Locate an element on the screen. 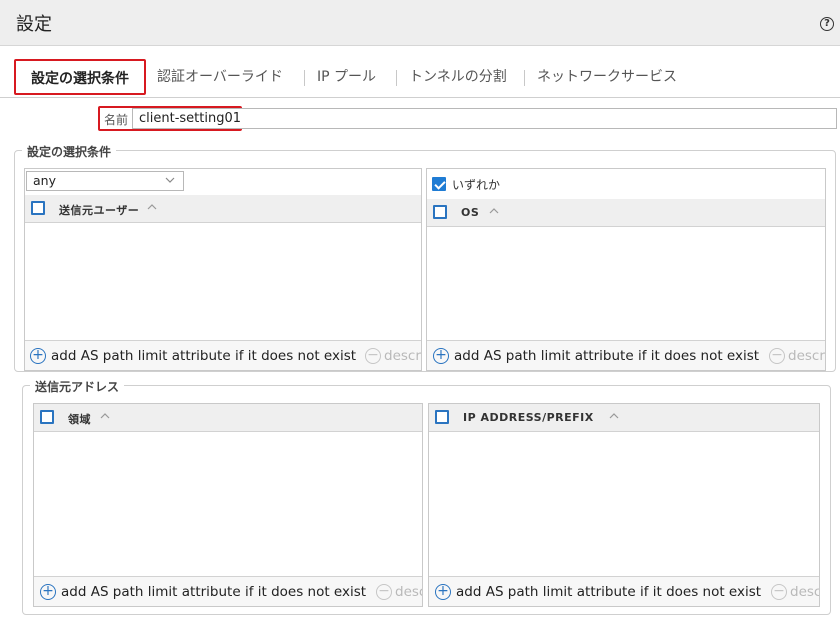 Image resolution: width=840 pixels, height=634 pixels. source-address-legend: 送信元アドレス is located at coordinates (77, 386).